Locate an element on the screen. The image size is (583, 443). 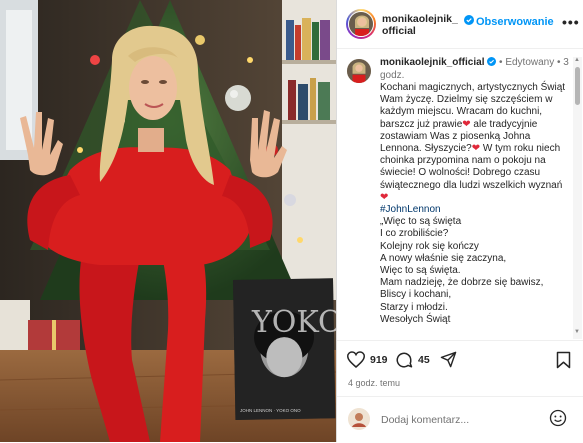
story-ring is located at coordinates (361, 24).